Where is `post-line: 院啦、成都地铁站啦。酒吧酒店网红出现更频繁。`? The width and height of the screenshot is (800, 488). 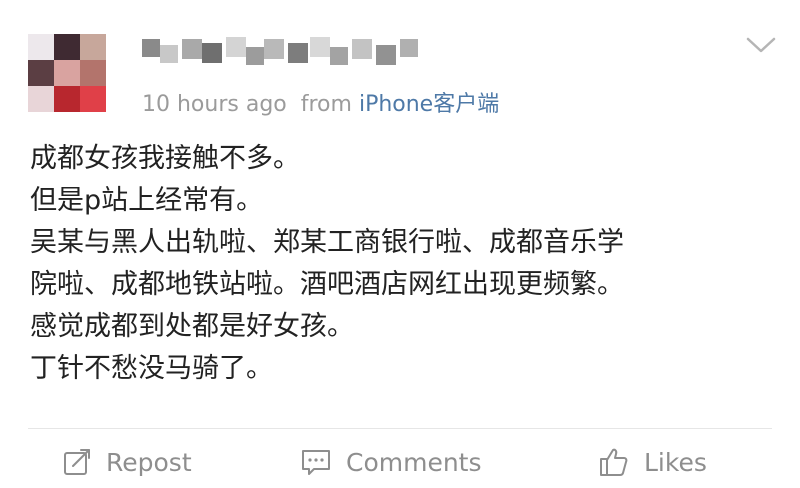
post-line: 院啦、成都地铁站啦。酒吧酒店网红出现更频繁。 is located at coordinates (327, 284).